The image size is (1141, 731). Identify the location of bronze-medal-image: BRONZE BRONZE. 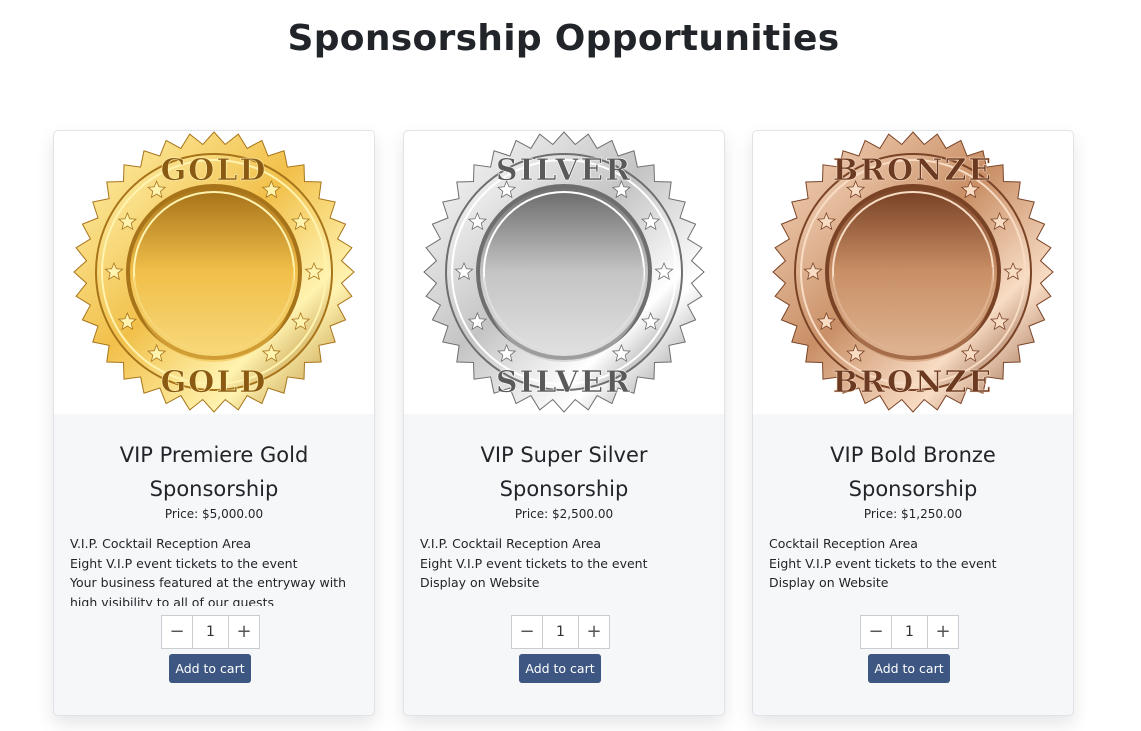
(913, 272).